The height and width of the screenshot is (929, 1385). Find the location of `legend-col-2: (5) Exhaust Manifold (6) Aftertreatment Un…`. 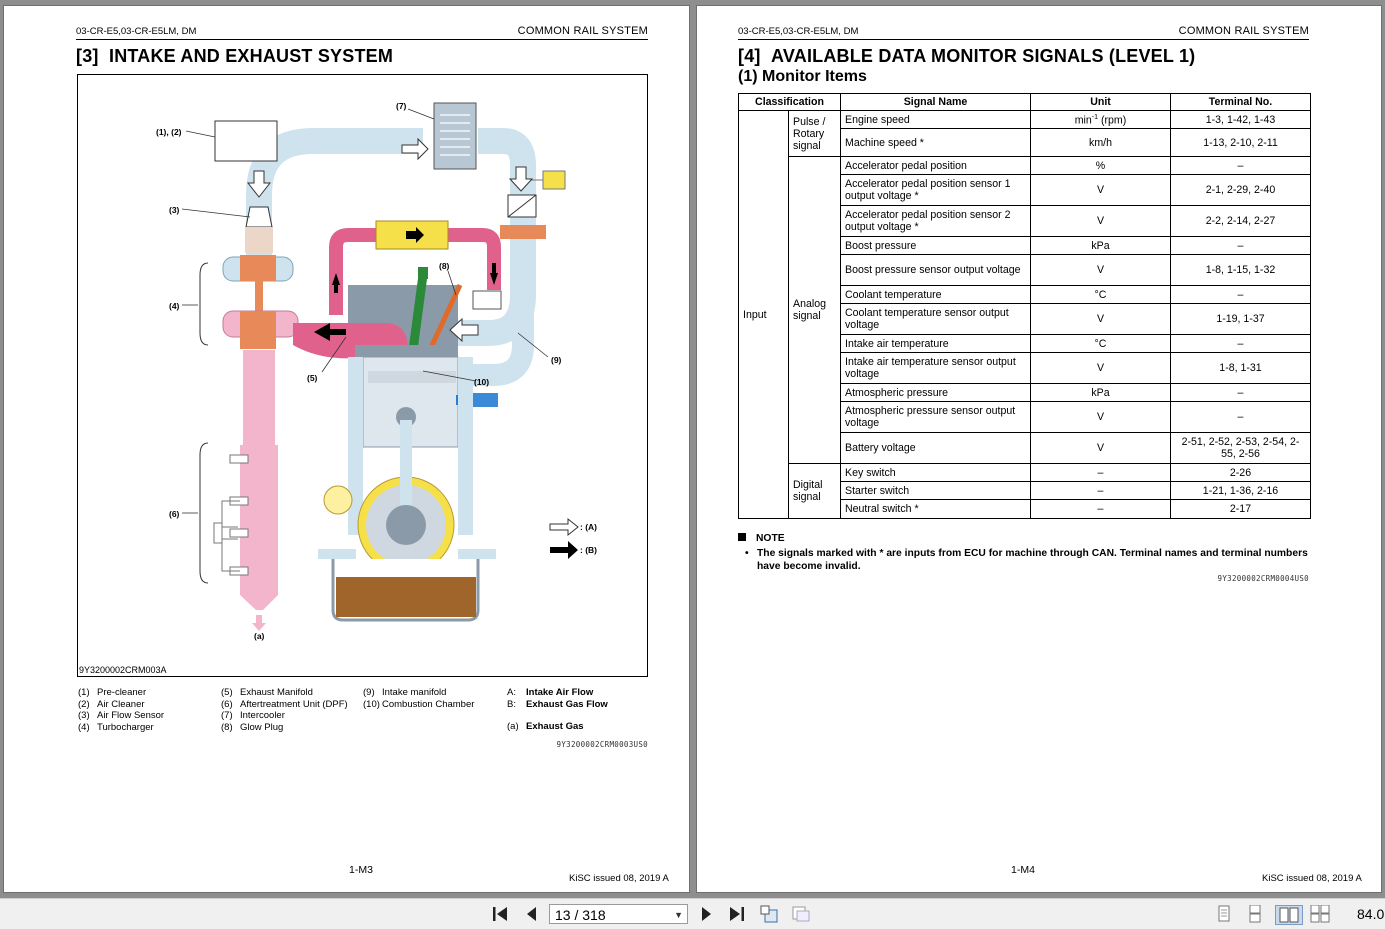

legend-col-2: (5) Exhaust Manifold (6) Aftertreatment Un… is located at coordinates (284, 710).